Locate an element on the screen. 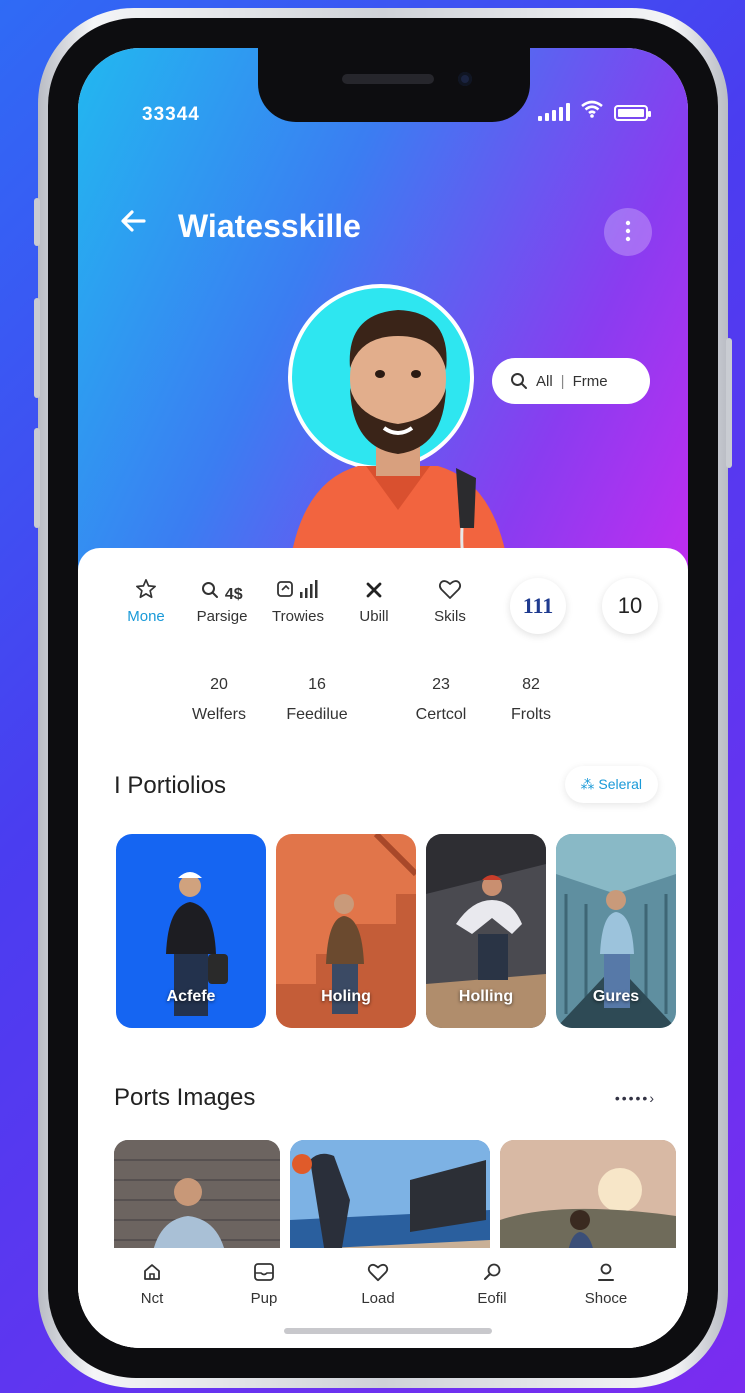  tab-label: Parsige is located at coordinates (222, 616).